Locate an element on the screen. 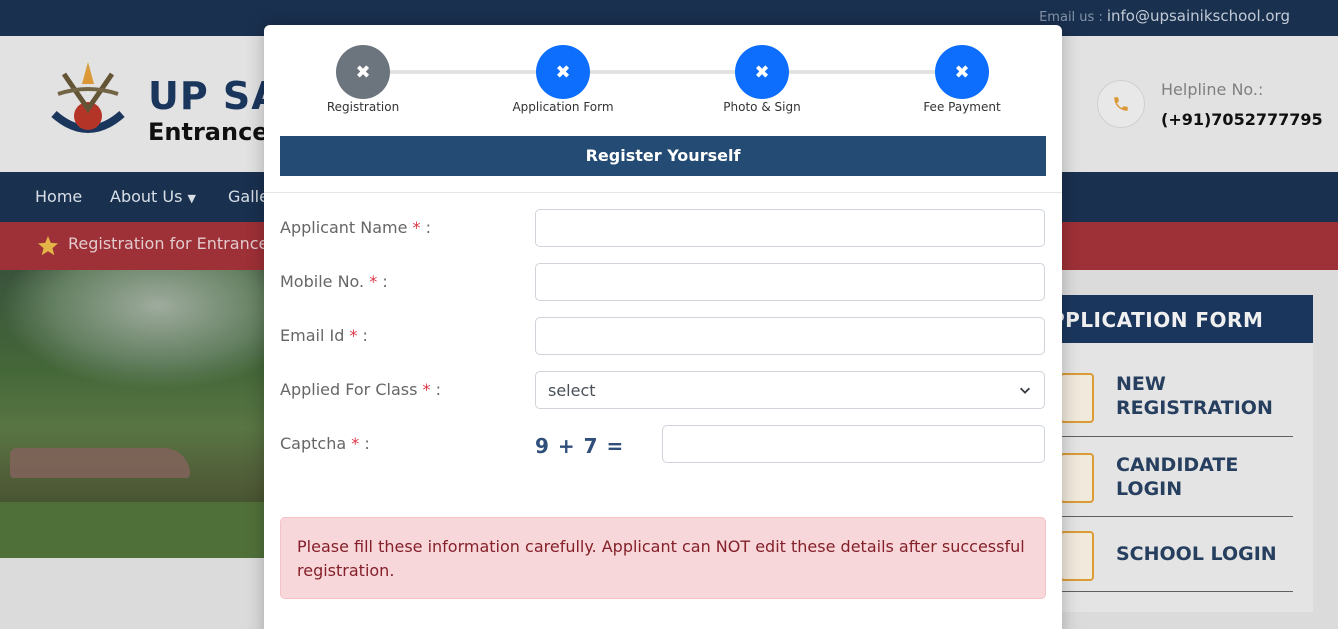  captcha-label: Captcha * : is located at coordinates (325, 443).